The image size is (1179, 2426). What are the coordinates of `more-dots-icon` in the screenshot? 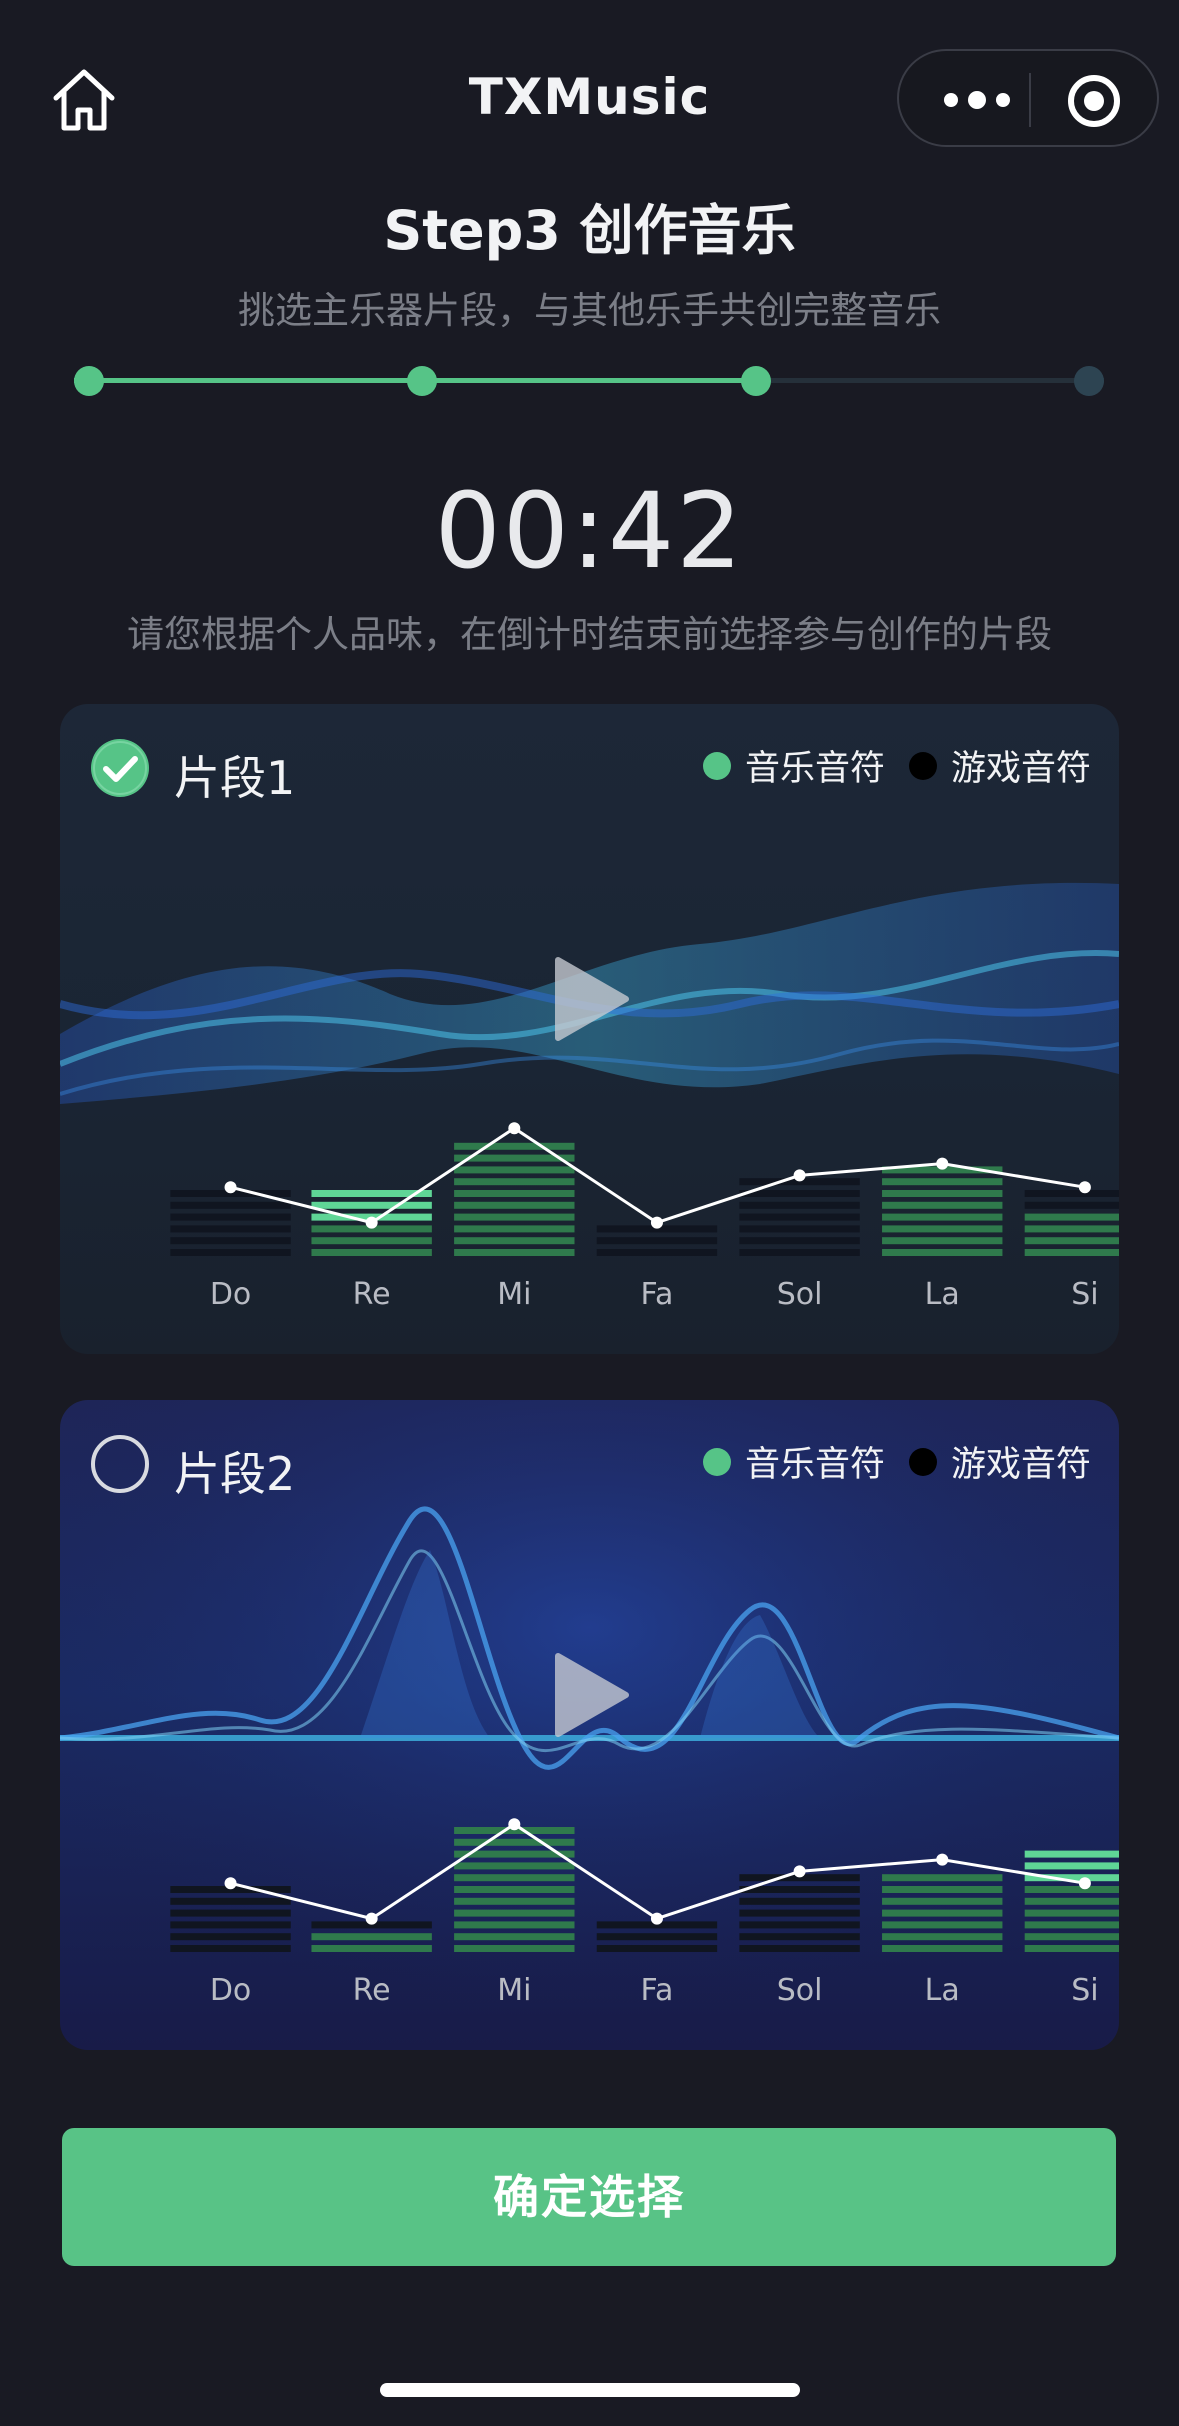 It's located at (977, 100).